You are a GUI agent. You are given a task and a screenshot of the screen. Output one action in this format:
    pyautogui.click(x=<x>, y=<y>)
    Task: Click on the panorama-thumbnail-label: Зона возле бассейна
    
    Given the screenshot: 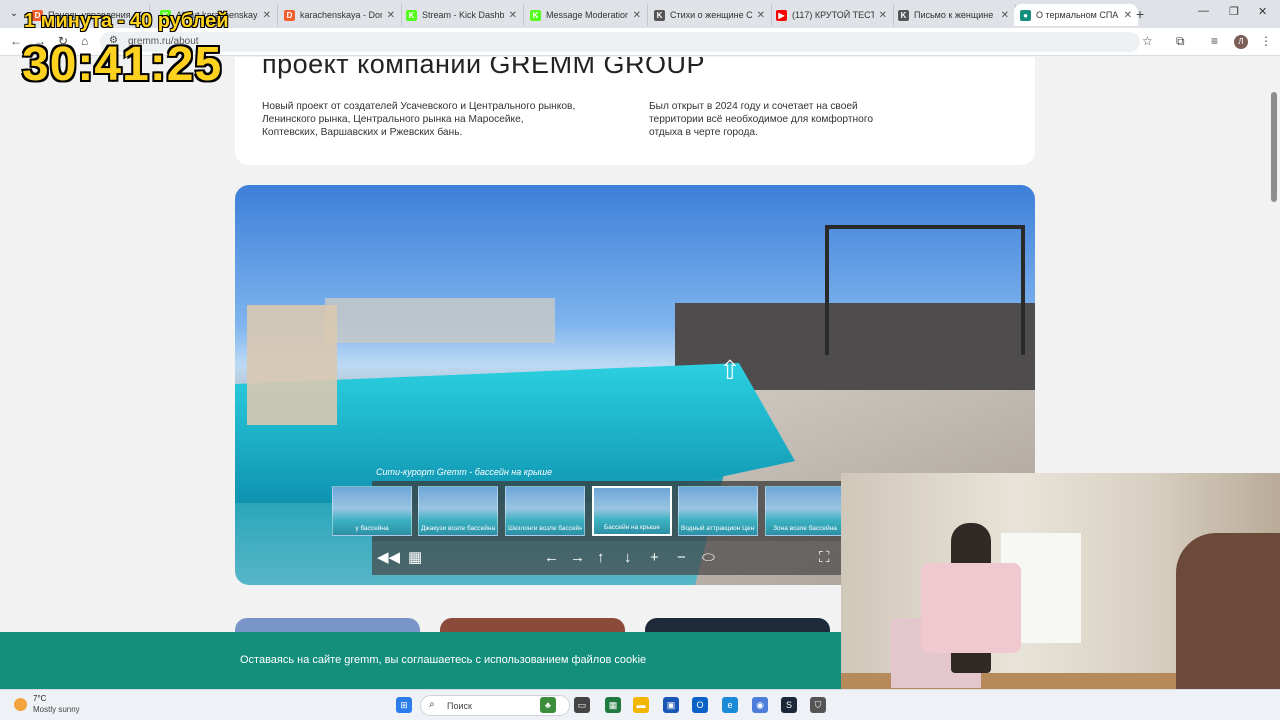 What is the action you would take?
    pyautogui.click(x=805, y=528)
    